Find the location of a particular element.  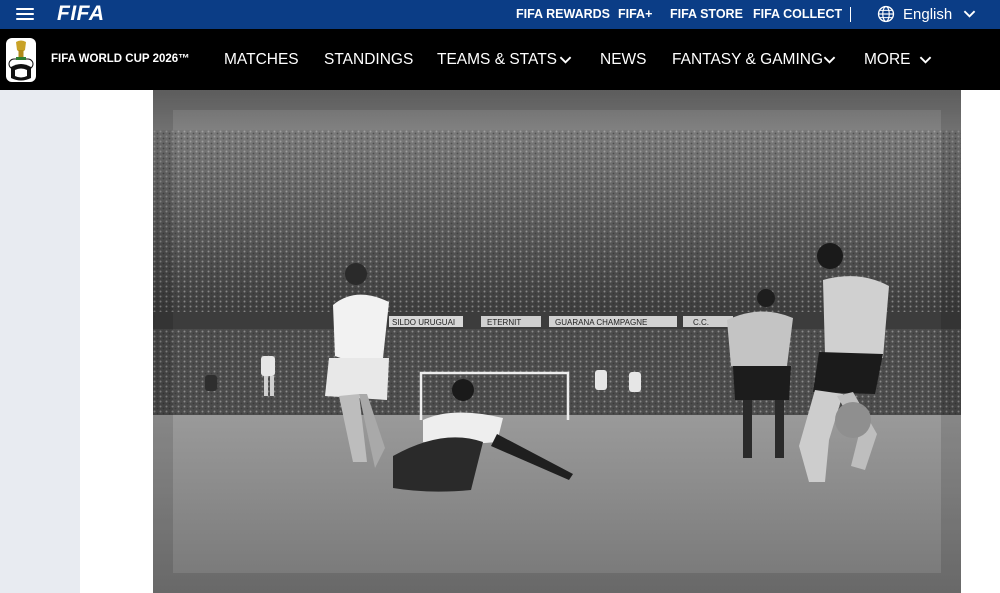

link-fifa-plus: FIFA+ is located at coordinates (635, 14).